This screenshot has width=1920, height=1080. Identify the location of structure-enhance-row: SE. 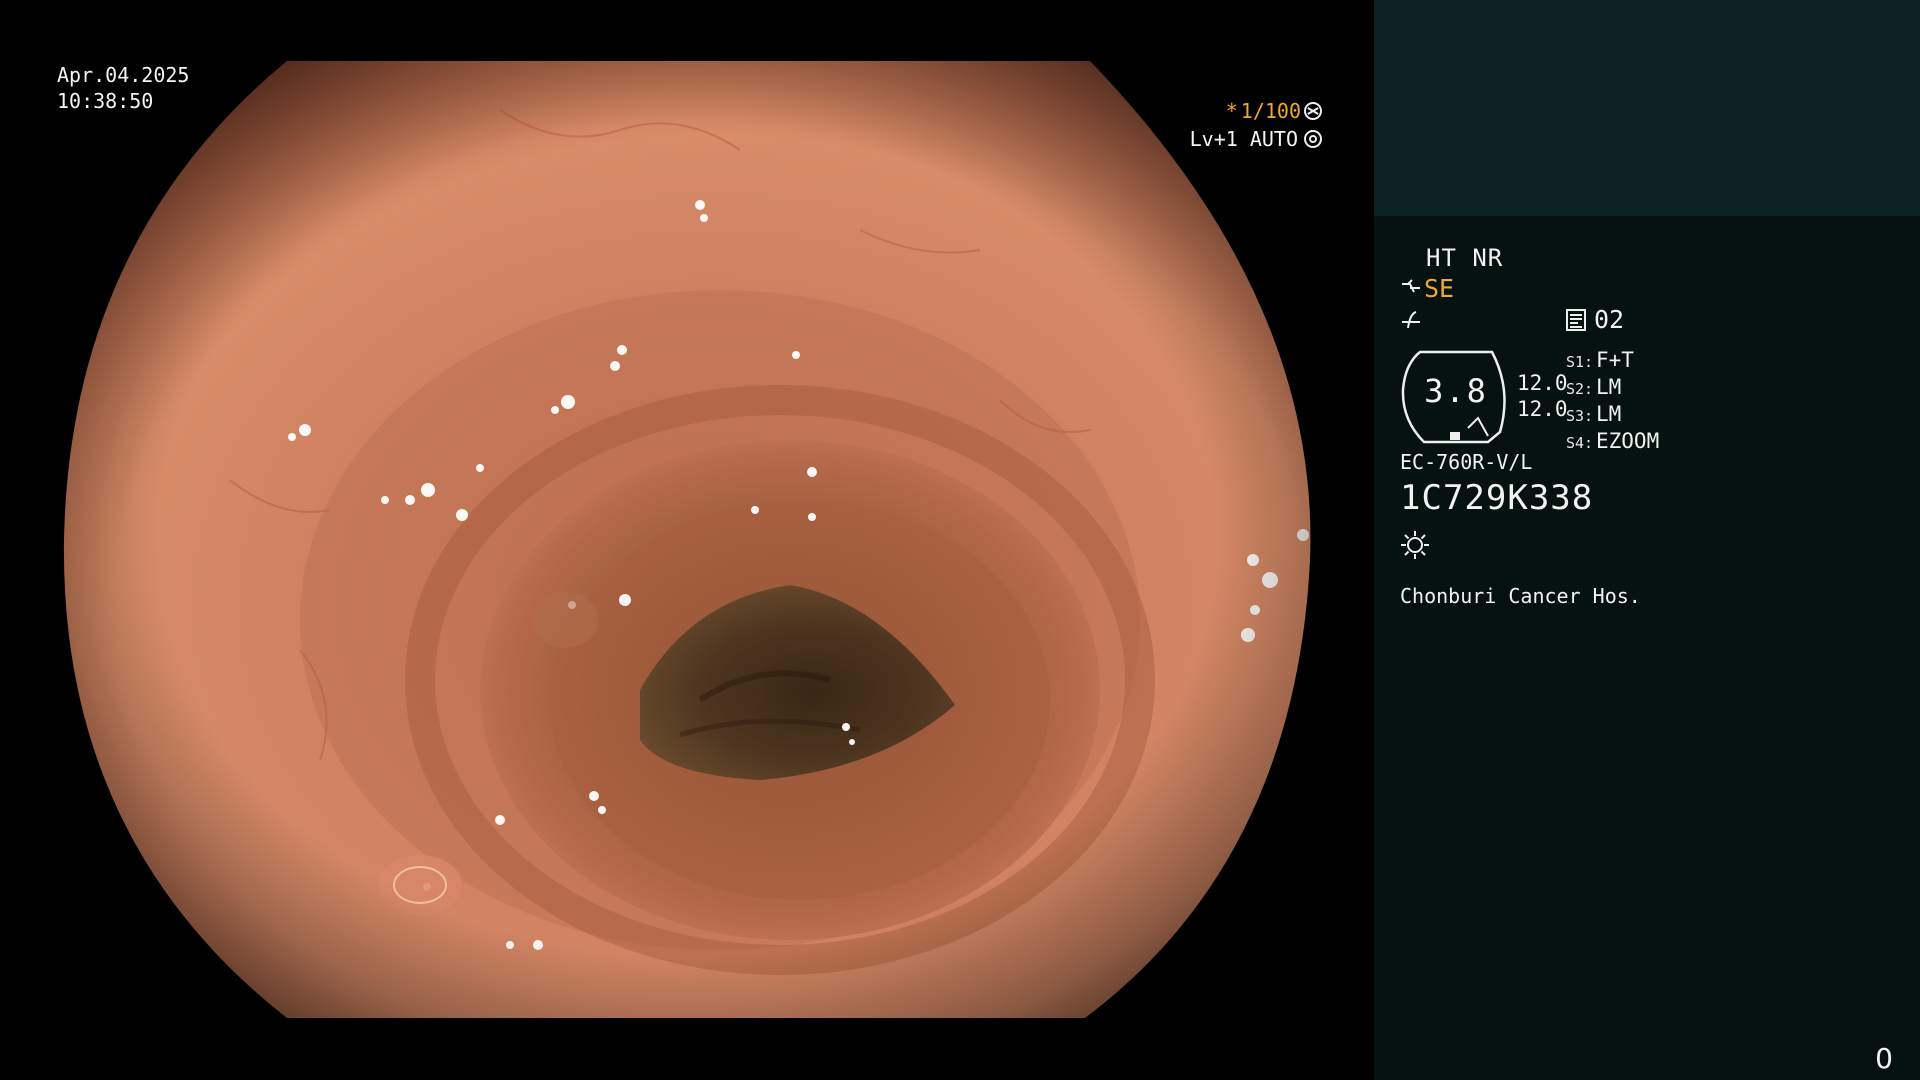
(1427, 288).